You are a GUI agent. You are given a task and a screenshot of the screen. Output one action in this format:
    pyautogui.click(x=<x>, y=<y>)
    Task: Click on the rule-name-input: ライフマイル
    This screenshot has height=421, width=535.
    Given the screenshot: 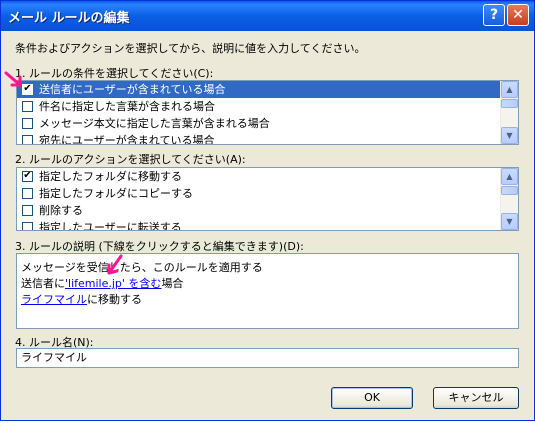 What is the action you would take?
    pyautogui.click(x=267, y=358)
    